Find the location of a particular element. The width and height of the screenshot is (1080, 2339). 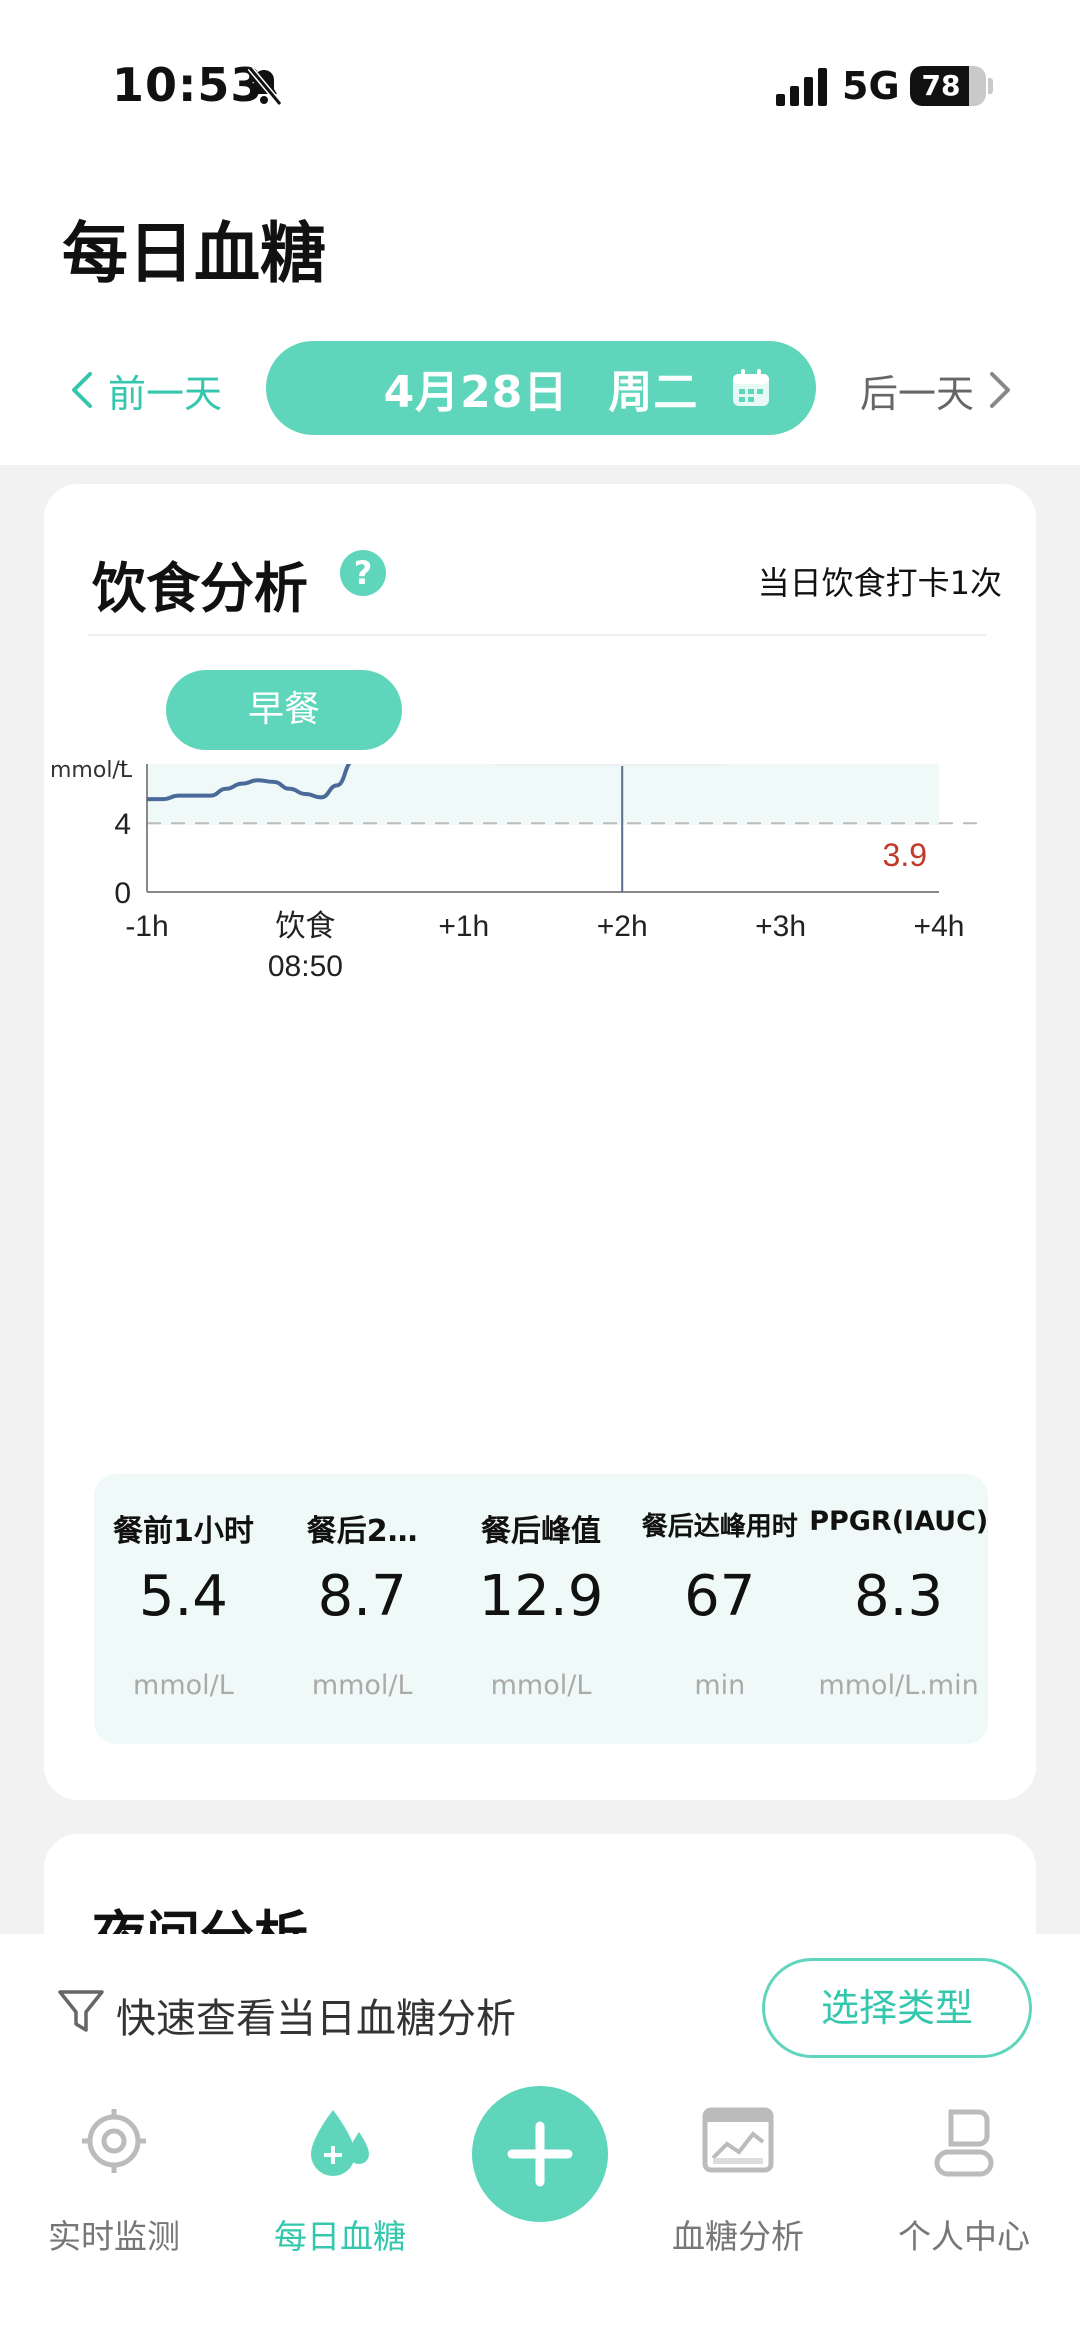

stat-peak: 餐后峰值 12.9 mmol/L is located at coordinates (541, 1609).